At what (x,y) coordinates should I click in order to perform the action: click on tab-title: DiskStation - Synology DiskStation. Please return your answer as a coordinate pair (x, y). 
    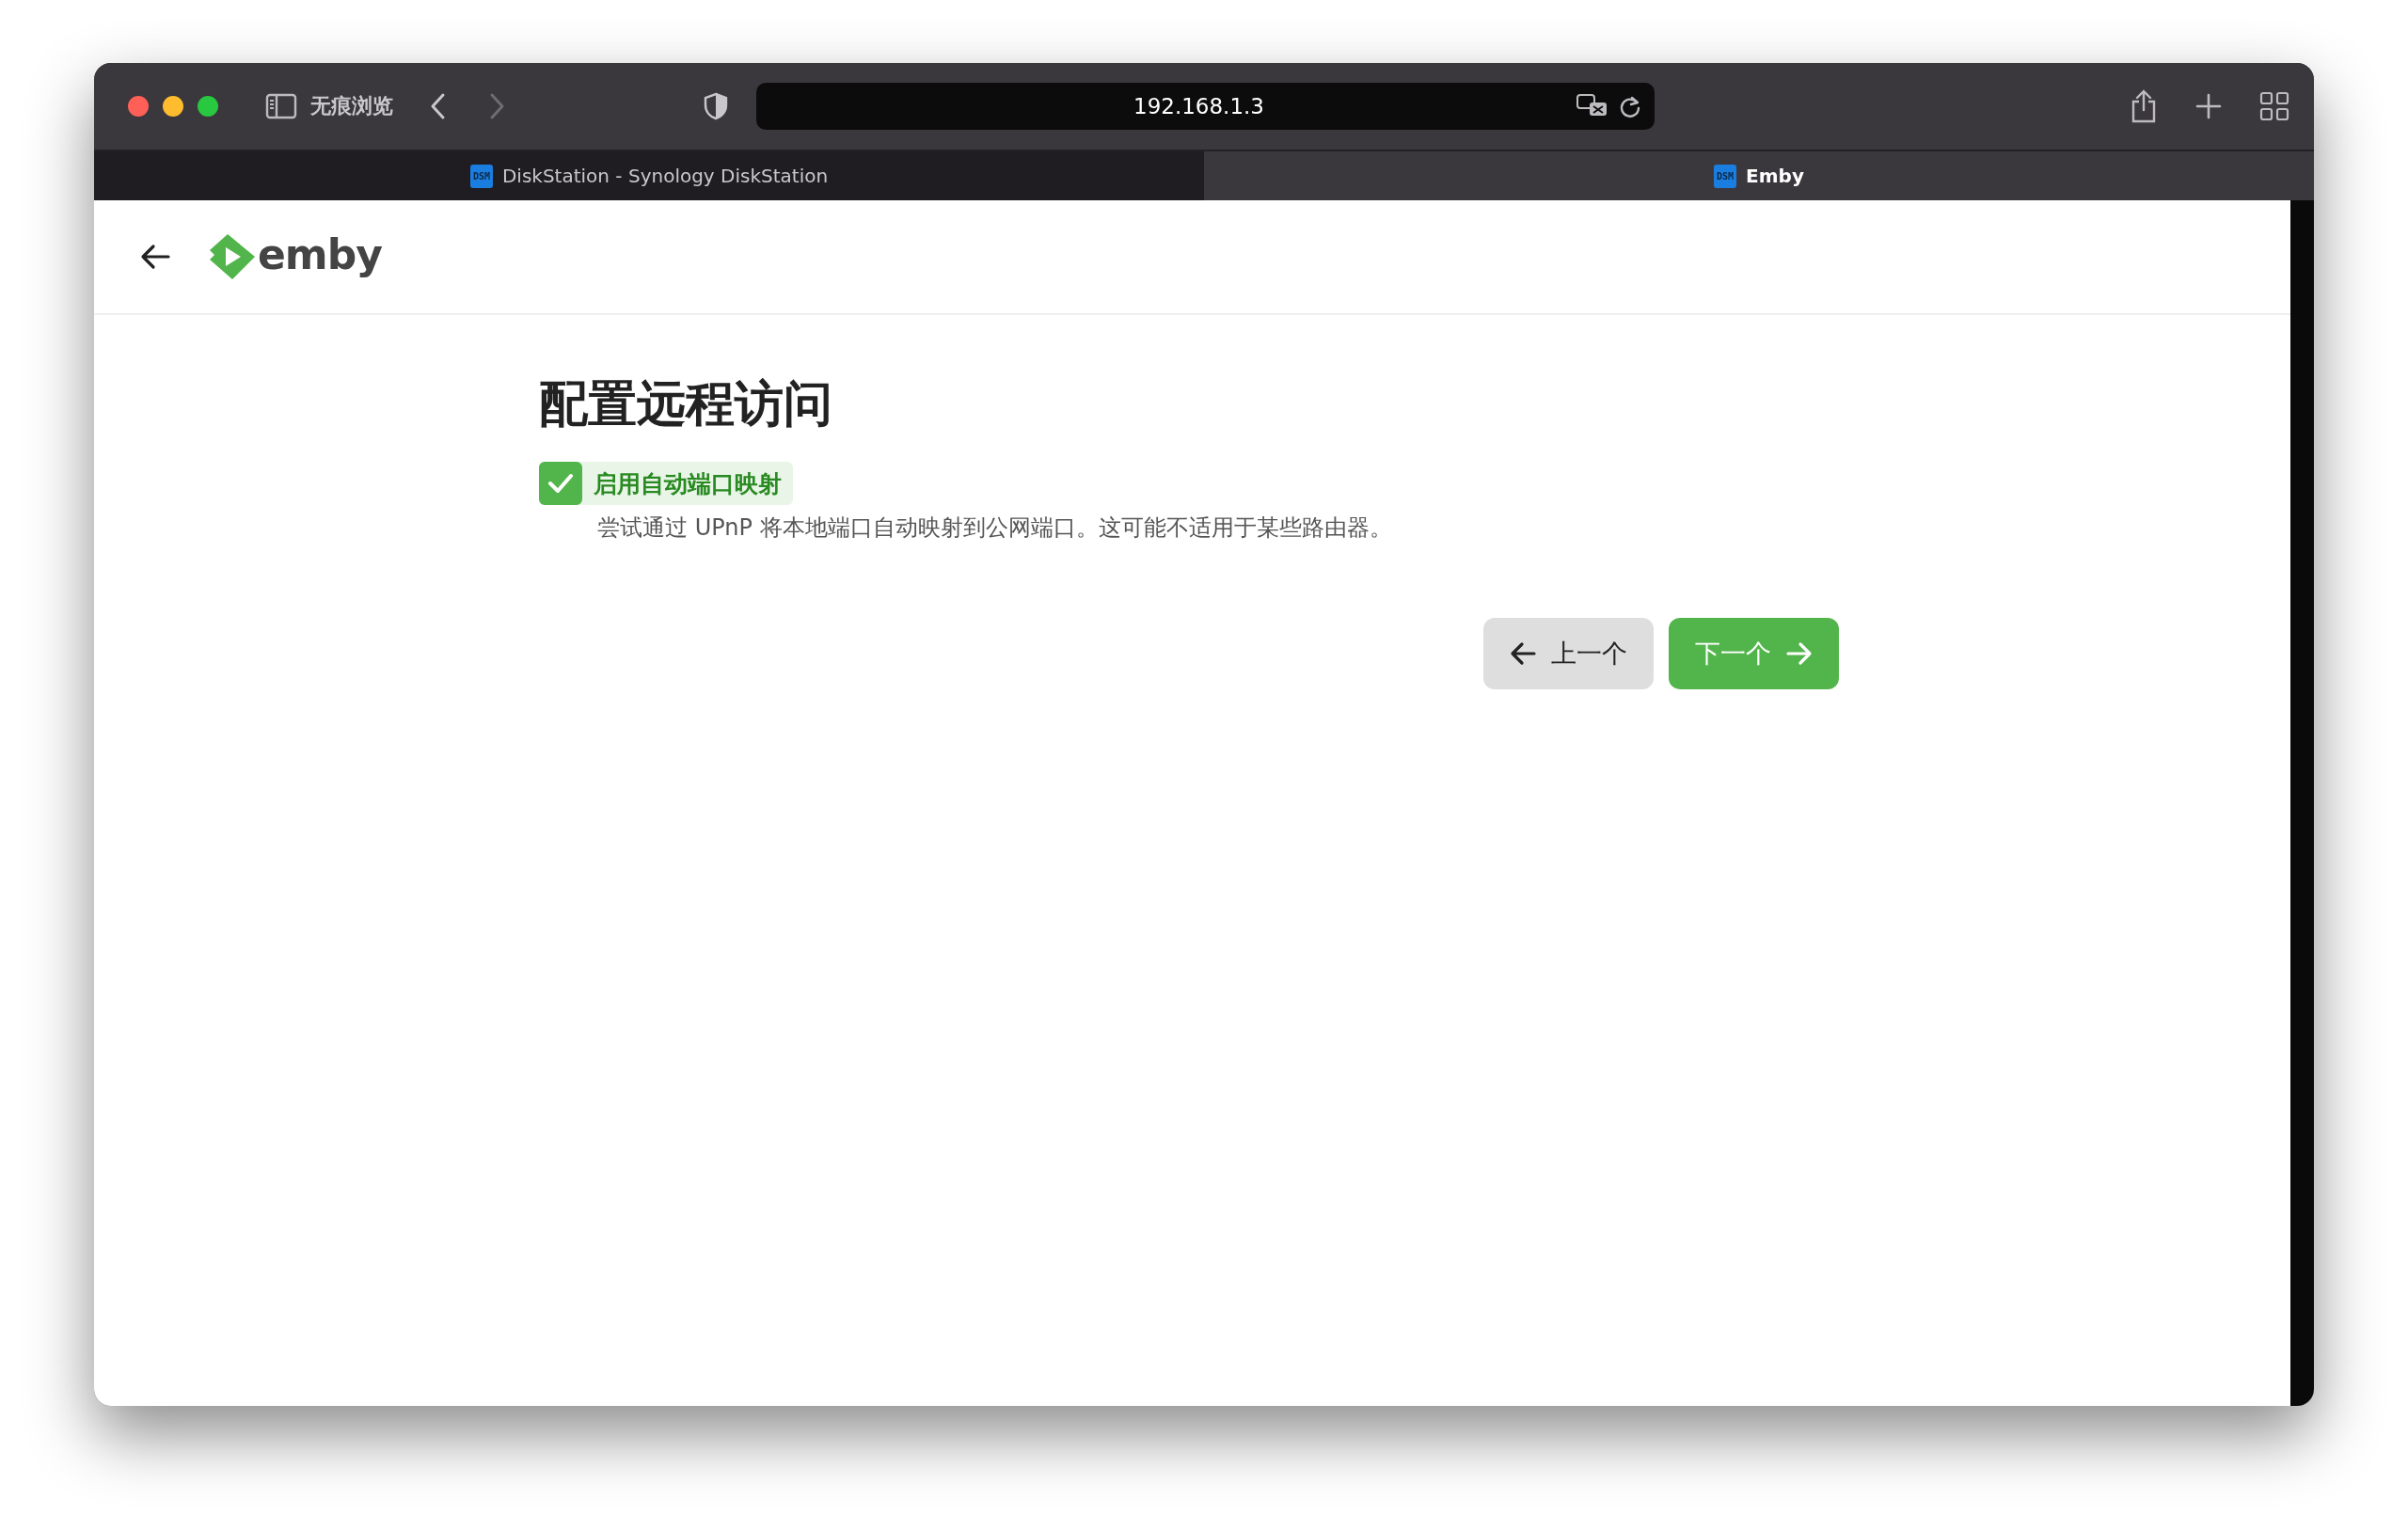
    Looking at the image, I should click on (665, 176).